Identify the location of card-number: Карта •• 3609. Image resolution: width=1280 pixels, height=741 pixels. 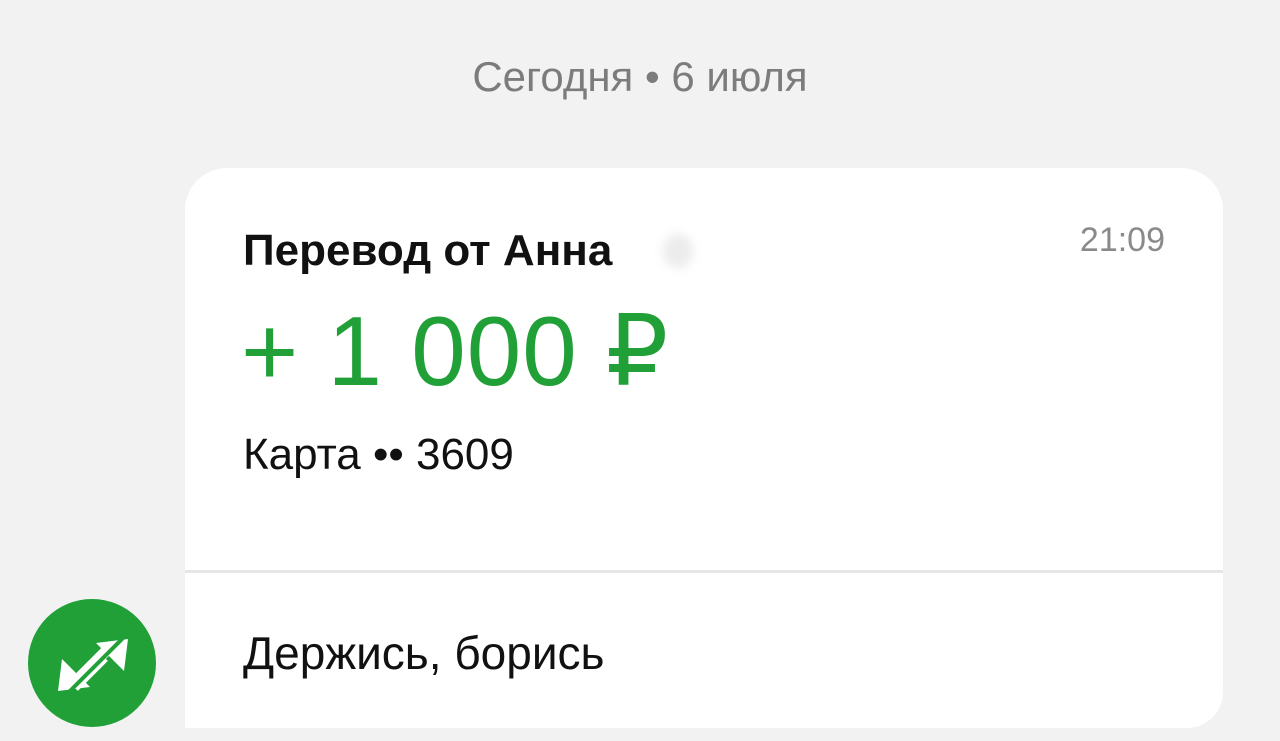
(378, 454).